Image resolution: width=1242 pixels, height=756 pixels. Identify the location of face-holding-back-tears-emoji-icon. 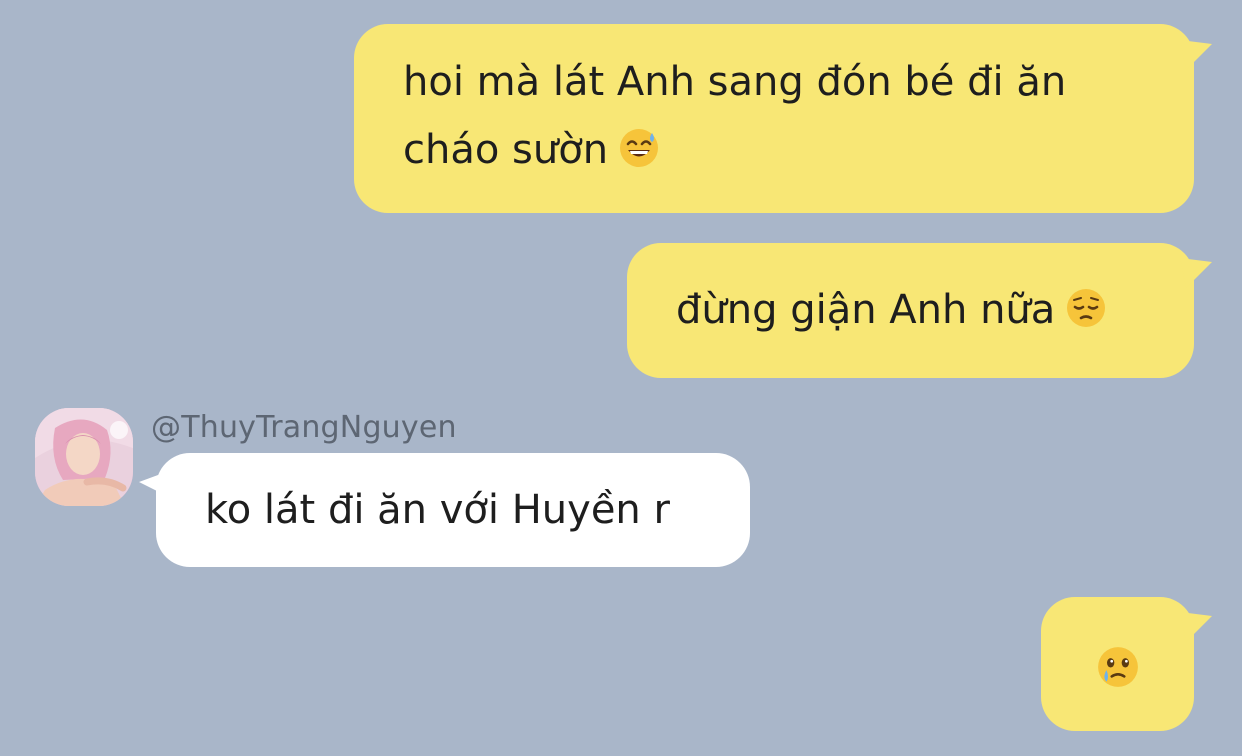
(1118, 664).